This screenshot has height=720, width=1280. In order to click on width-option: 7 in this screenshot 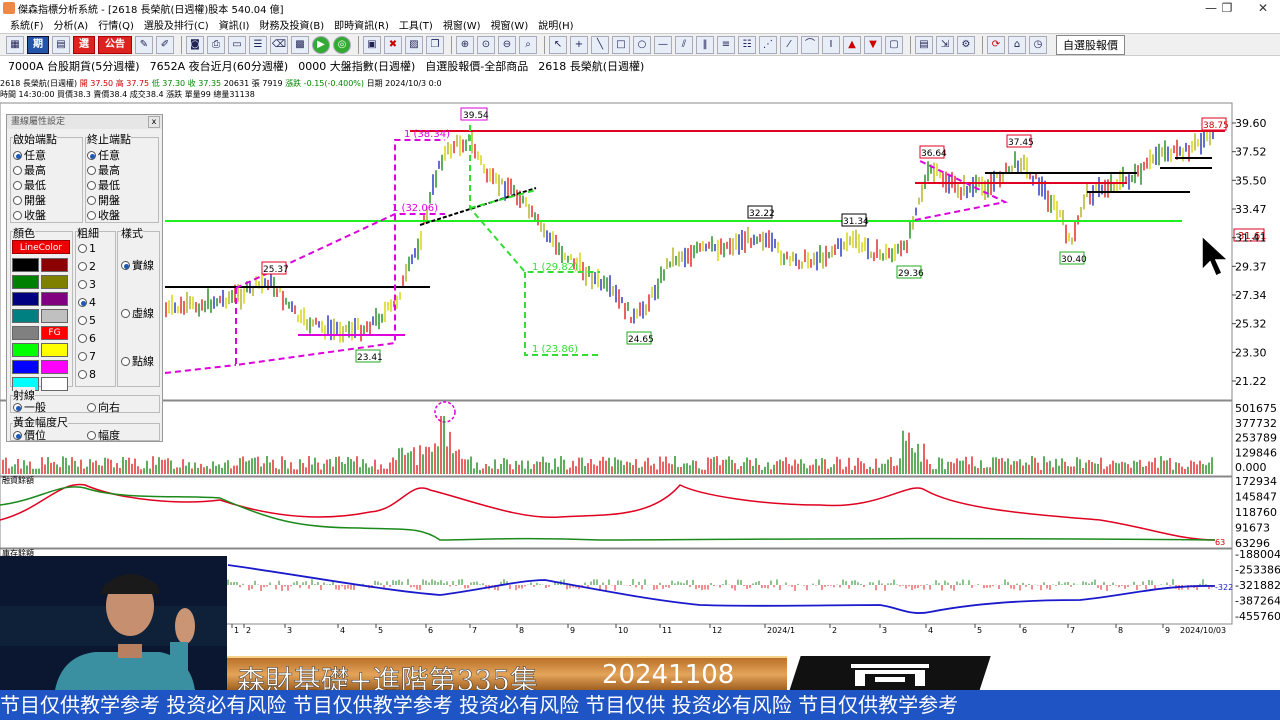, I will do `click(87, 356)`.